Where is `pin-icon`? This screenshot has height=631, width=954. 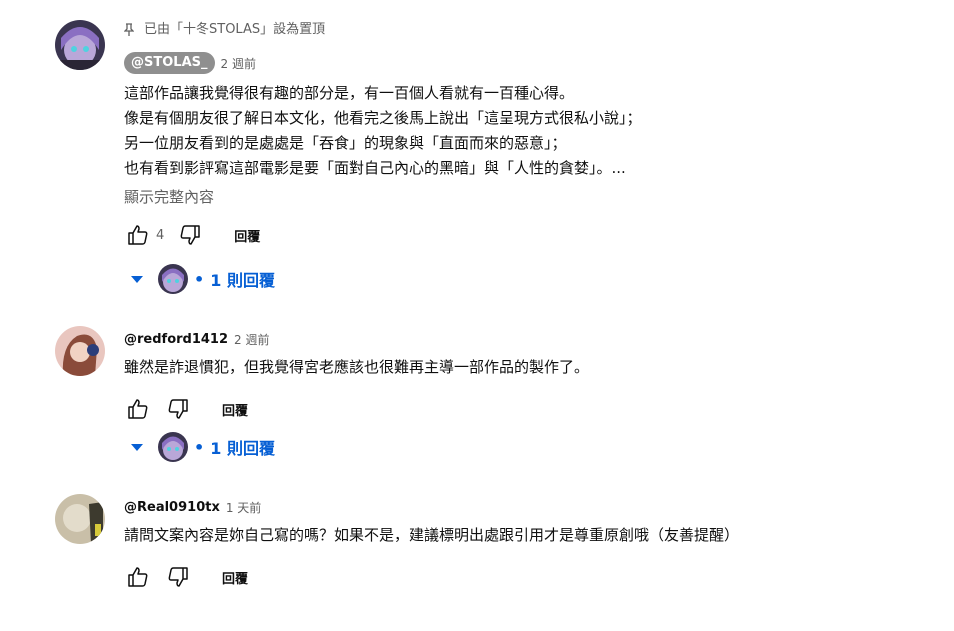 pin-icon is located at coordinates (130, 30).